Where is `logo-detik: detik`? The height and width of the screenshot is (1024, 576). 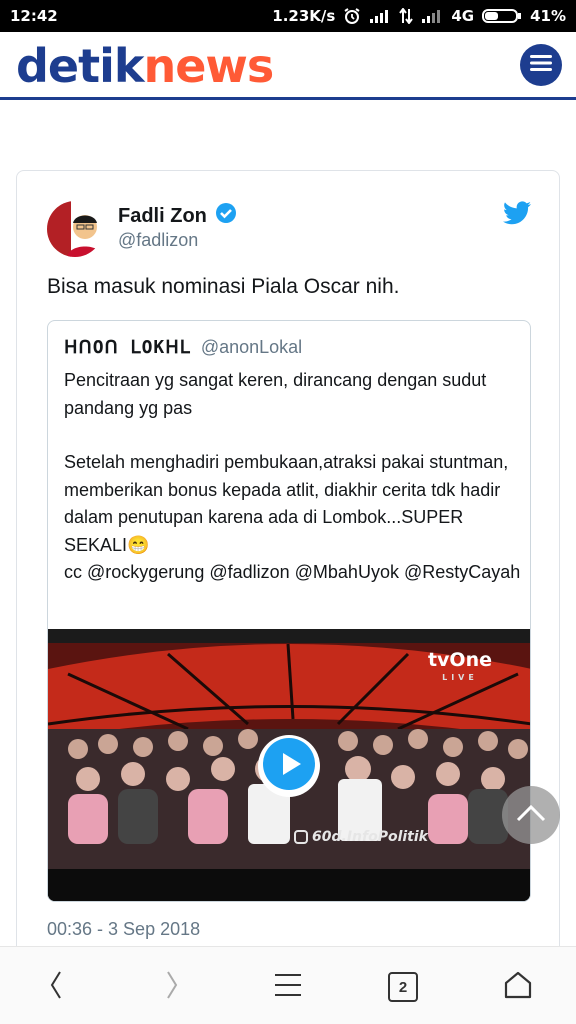 logo-detik: detik is located at coordinates (80, 66).